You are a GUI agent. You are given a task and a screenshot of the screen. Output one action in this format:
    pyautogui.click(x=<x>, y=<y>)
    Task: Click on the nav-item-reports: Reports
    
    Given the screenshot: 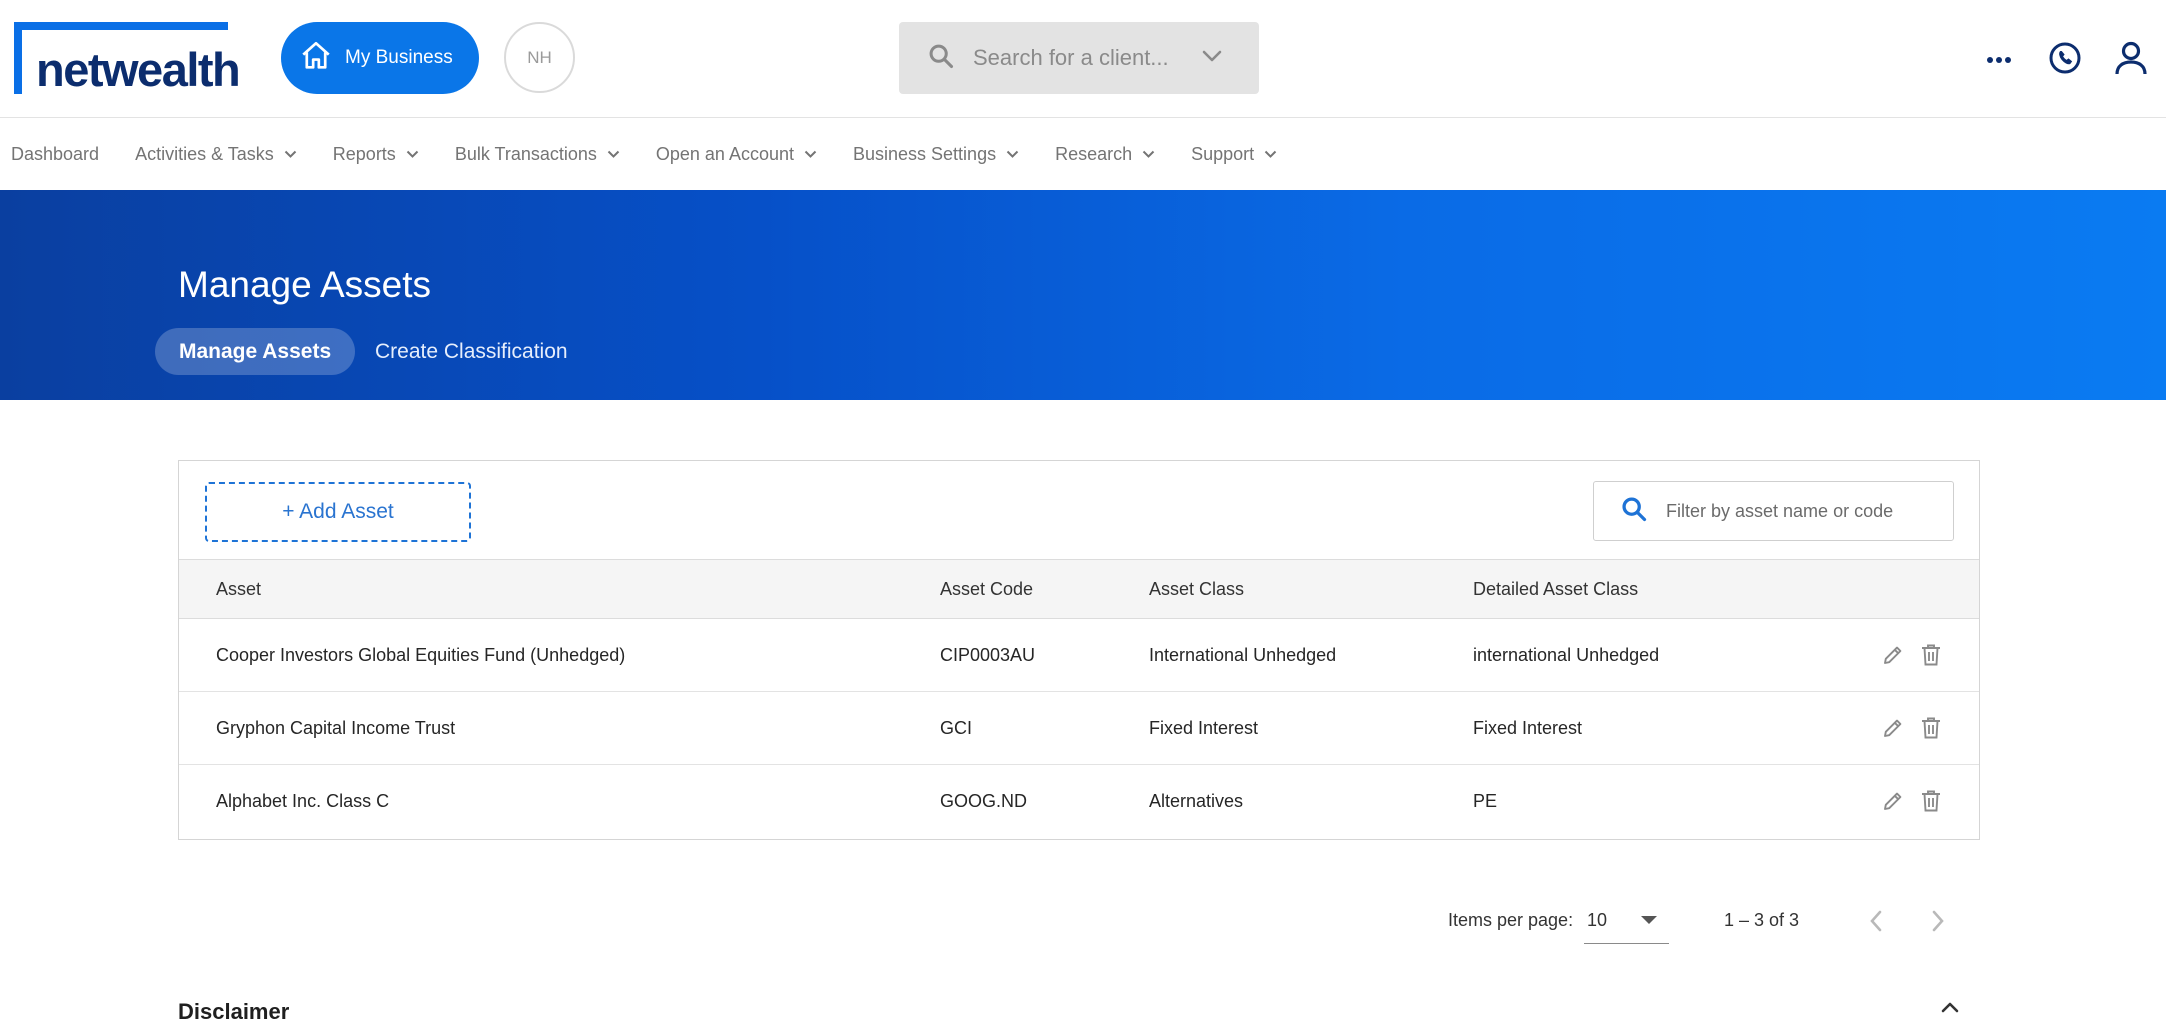 What is the action you would take?
    pyautogui.click(x=376, y=154)
    